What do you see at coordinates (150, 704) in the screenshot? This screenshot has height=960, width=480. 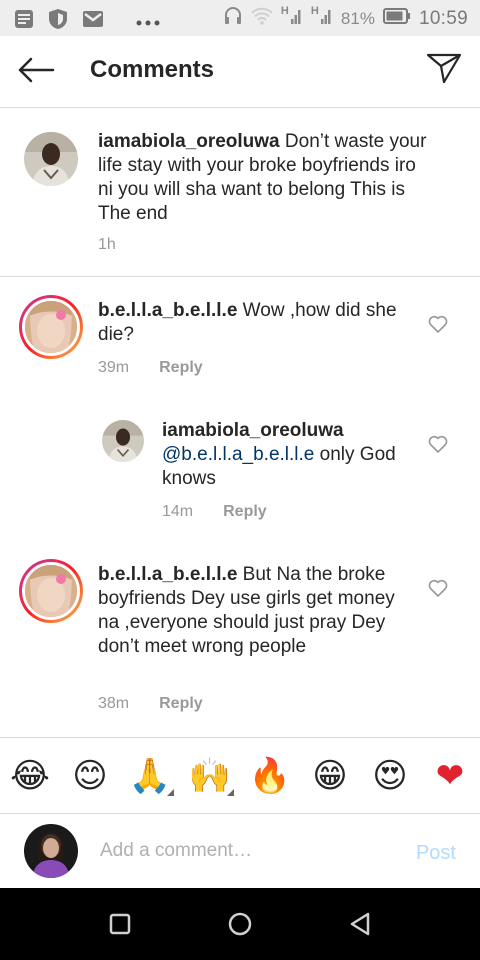 I see `comment-meta: 38m Reply` at bounding box center [150, 704].